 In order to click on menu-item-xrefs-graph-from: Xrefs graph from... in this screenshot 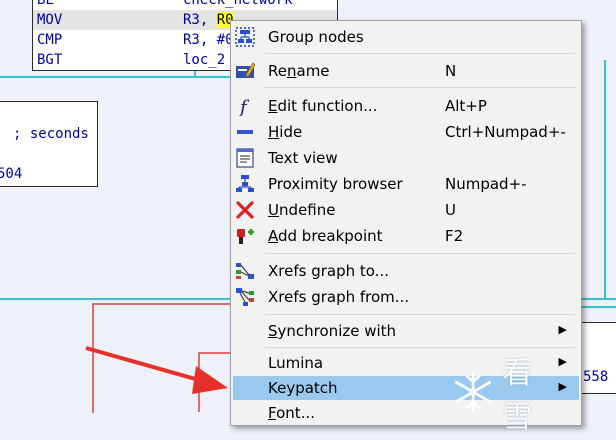, I will do `click(406, 297)`.